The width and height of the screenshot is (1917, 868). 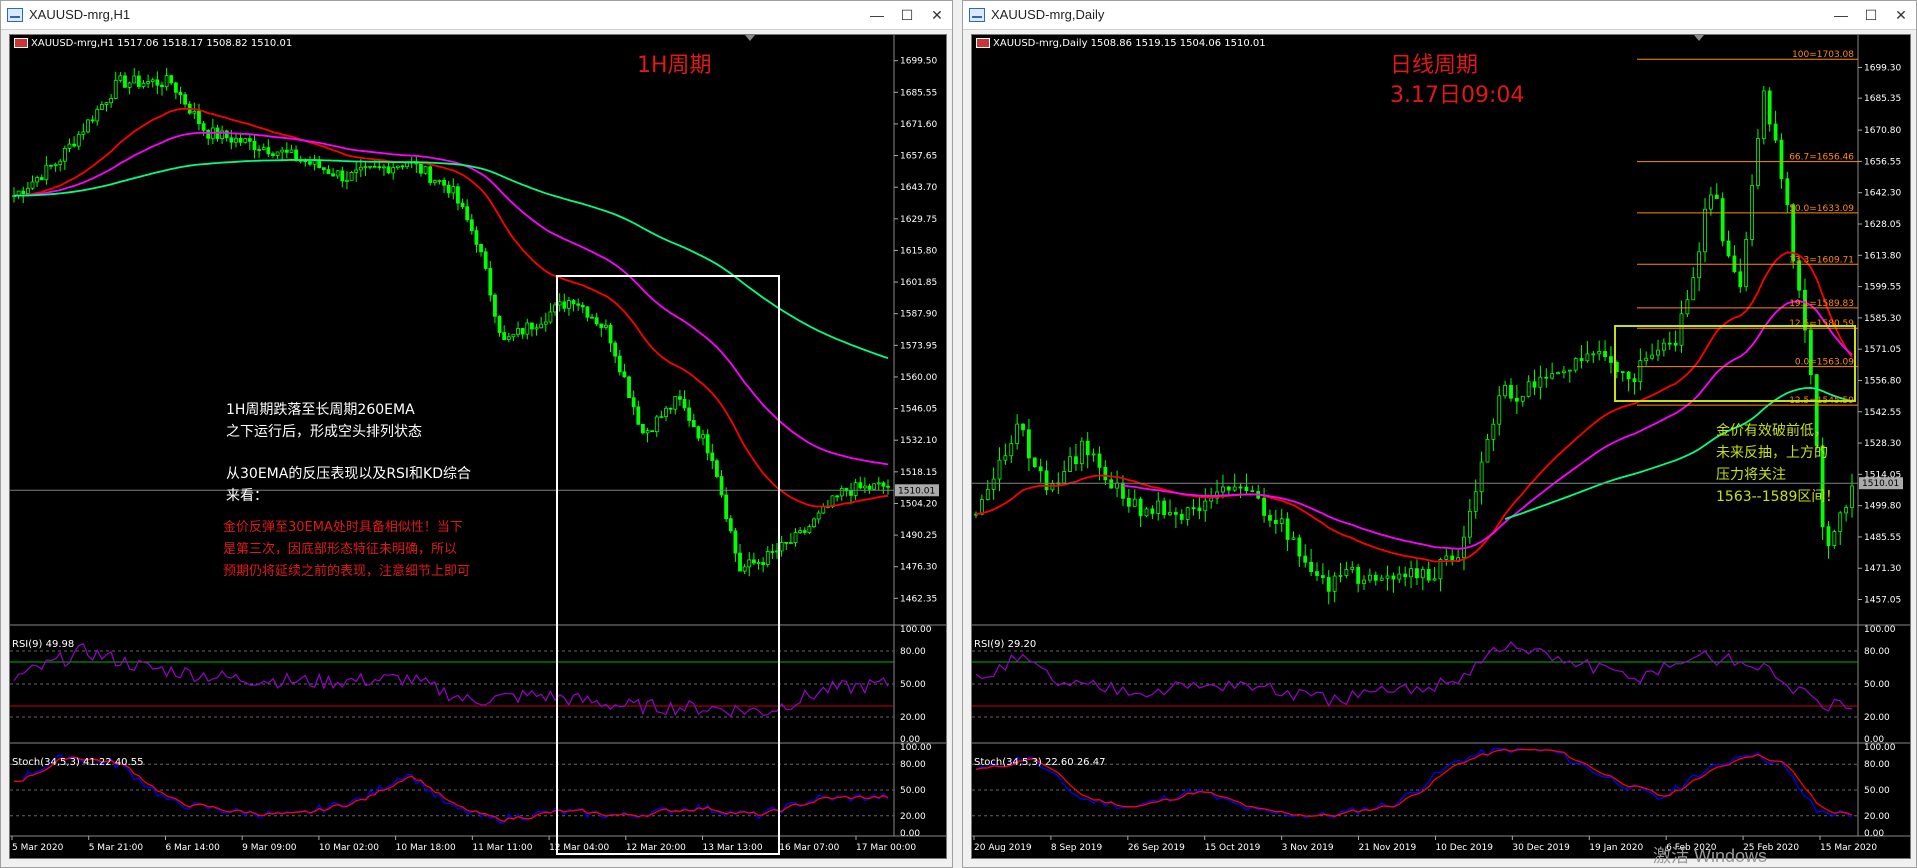 What do you see at coordinates (1880, 748) in the screenshot?
I see `stoch-tick-label: 100.00` at bounding box center [1880, 748].